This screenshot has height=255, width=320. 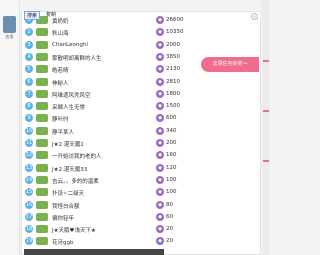 What do you see at coordinates (141, 192) in the screenshot?
I see `list-item: 15 扑设✧二级天 ◆ 100` at bounding box center [141, 192].